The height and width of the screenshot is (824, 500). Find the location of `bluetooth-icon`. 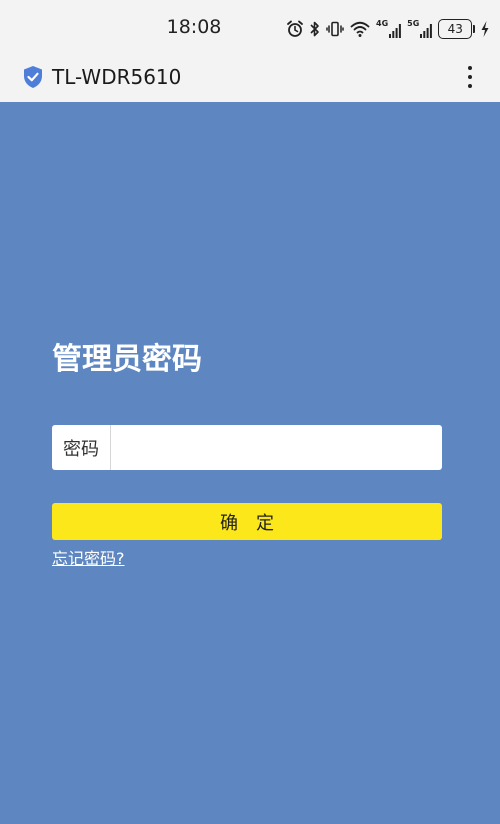

bluetooth-icon is located at coordinates (314, 29).